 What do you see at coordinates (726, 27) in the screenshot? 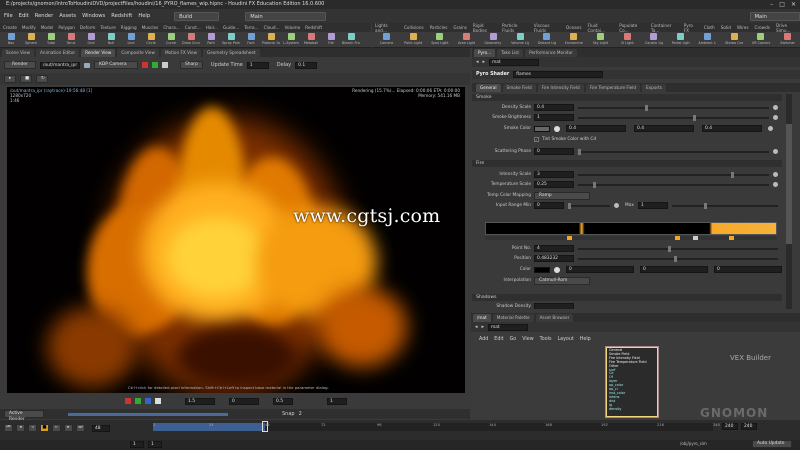
I see `shelf-tab-right-13: Solid` at bounding box center [726, 27].